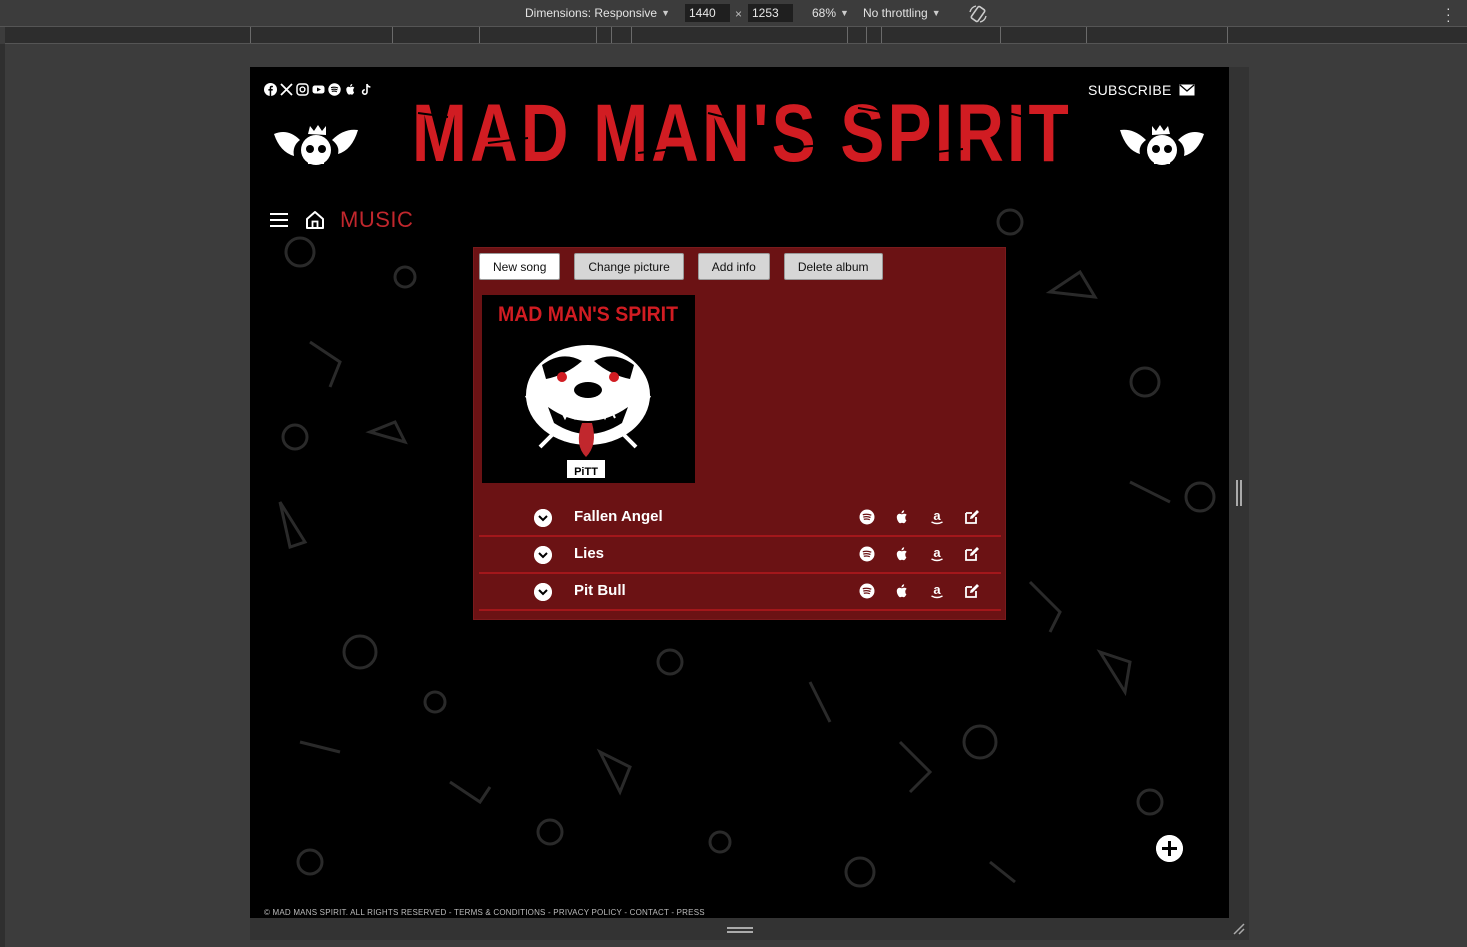  What do you see at coordinates (279, 220) in the screenshot?
I see `menu-icon` at bounding box center [279, 220].